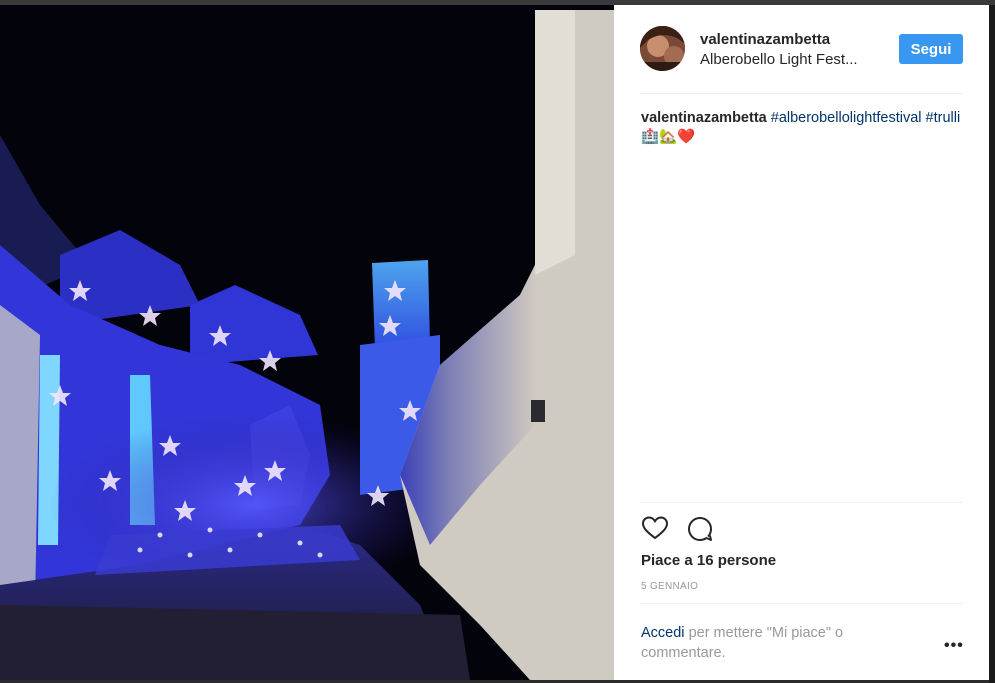  What do you see at coordinates (669, 586) in the screenshot?
I see `post-date: 5 GENNAIO` at bounding box center [669, 586].